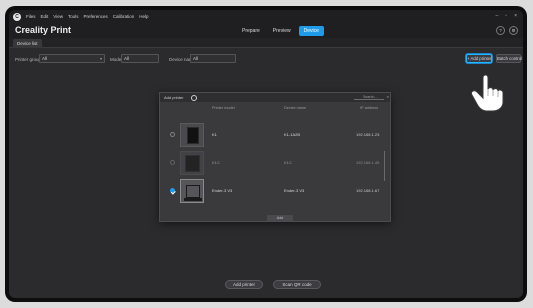 The width and height of the screenshot is (533, 308). What do you see at coordinates (368, 162) in the screenshot?
I see `row-ip: 192.168.1.45` at bounding box center [368, 162].